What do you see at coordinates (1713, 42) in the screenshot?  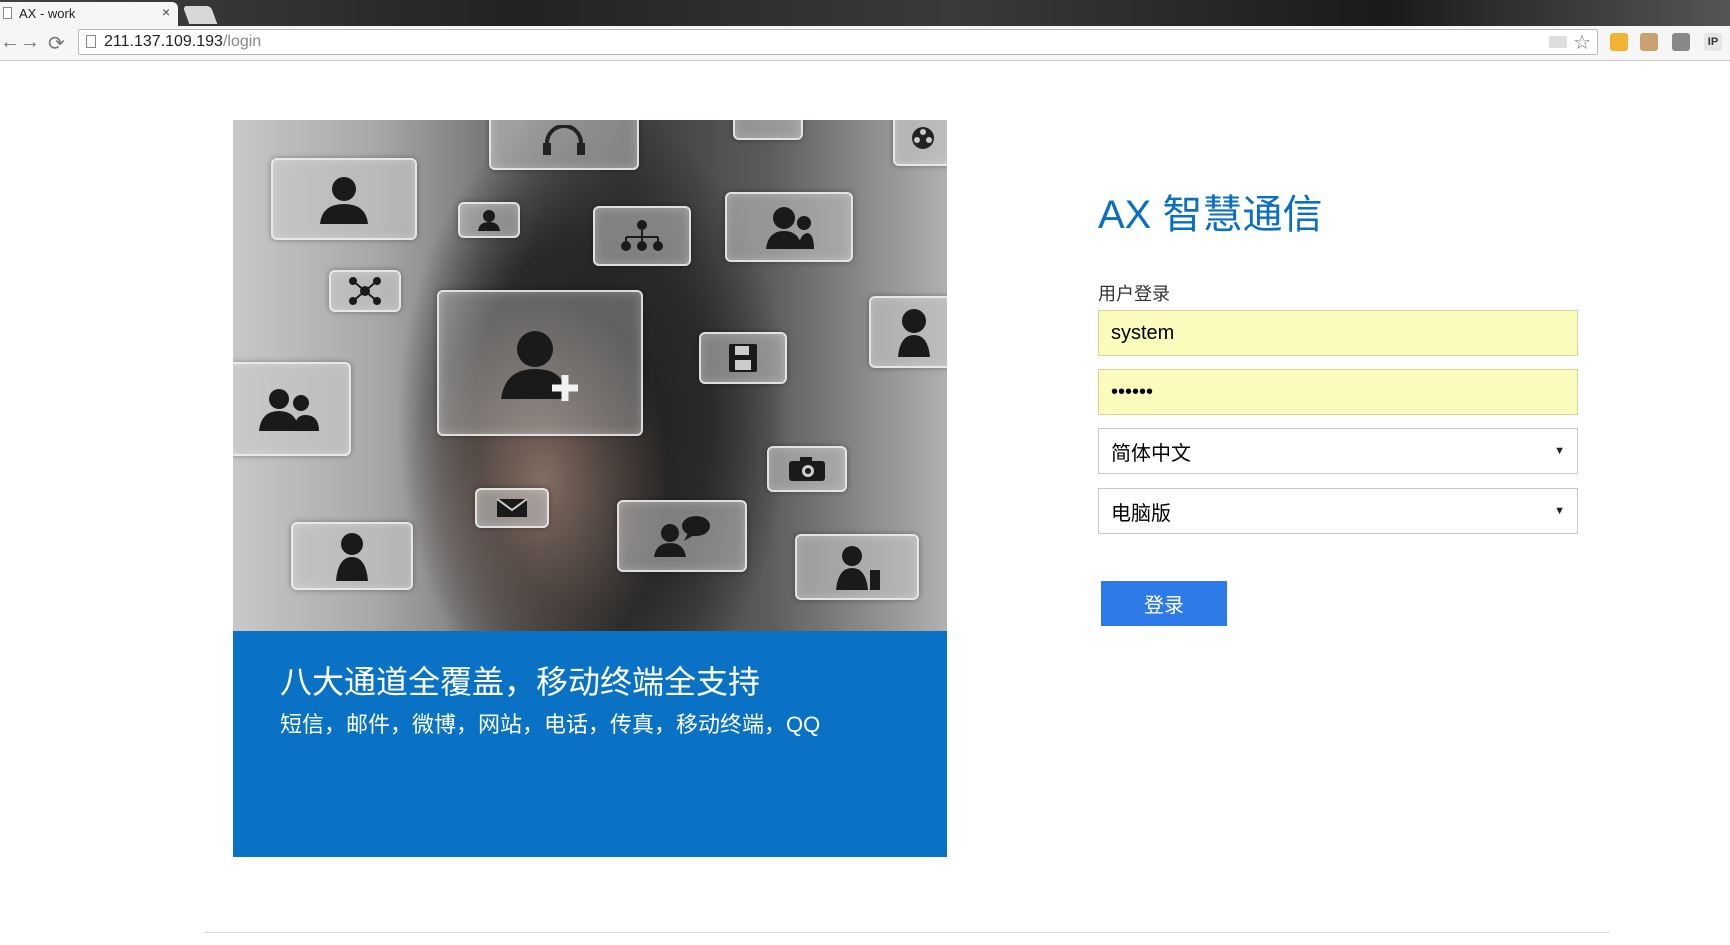 I see `extension-ip-icon: IP` at bounding box center [1713, 42].